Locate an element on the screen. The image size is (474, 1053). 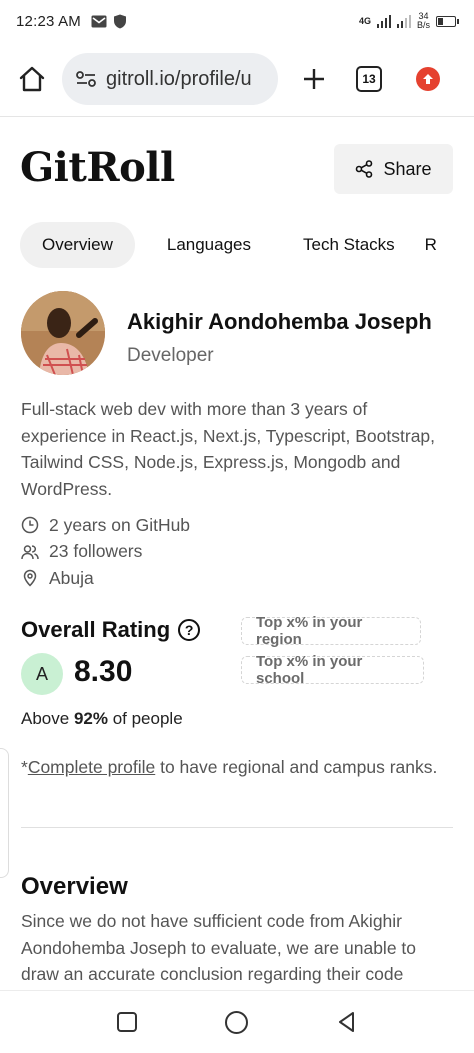
signal-icon is located at coordinates (383, 21).